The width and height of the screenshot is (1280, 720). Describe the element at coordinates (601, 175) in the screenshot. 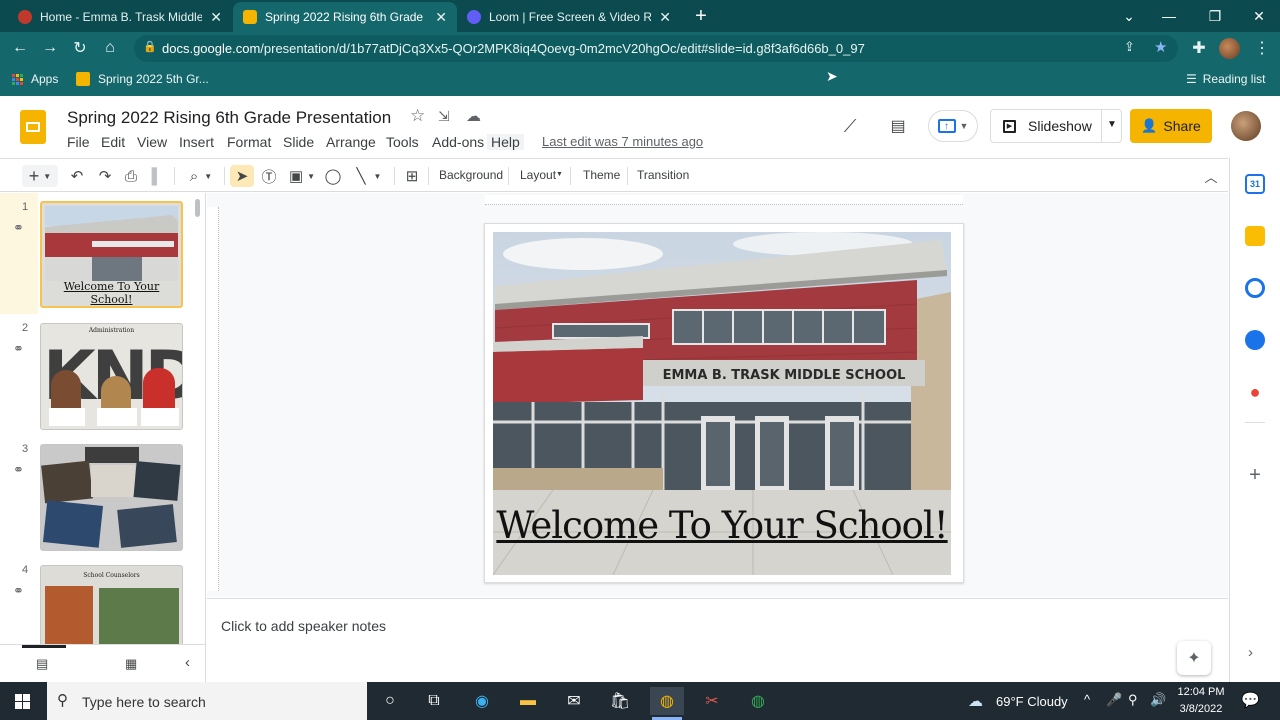

I see `theme-button: Theme` at that location.